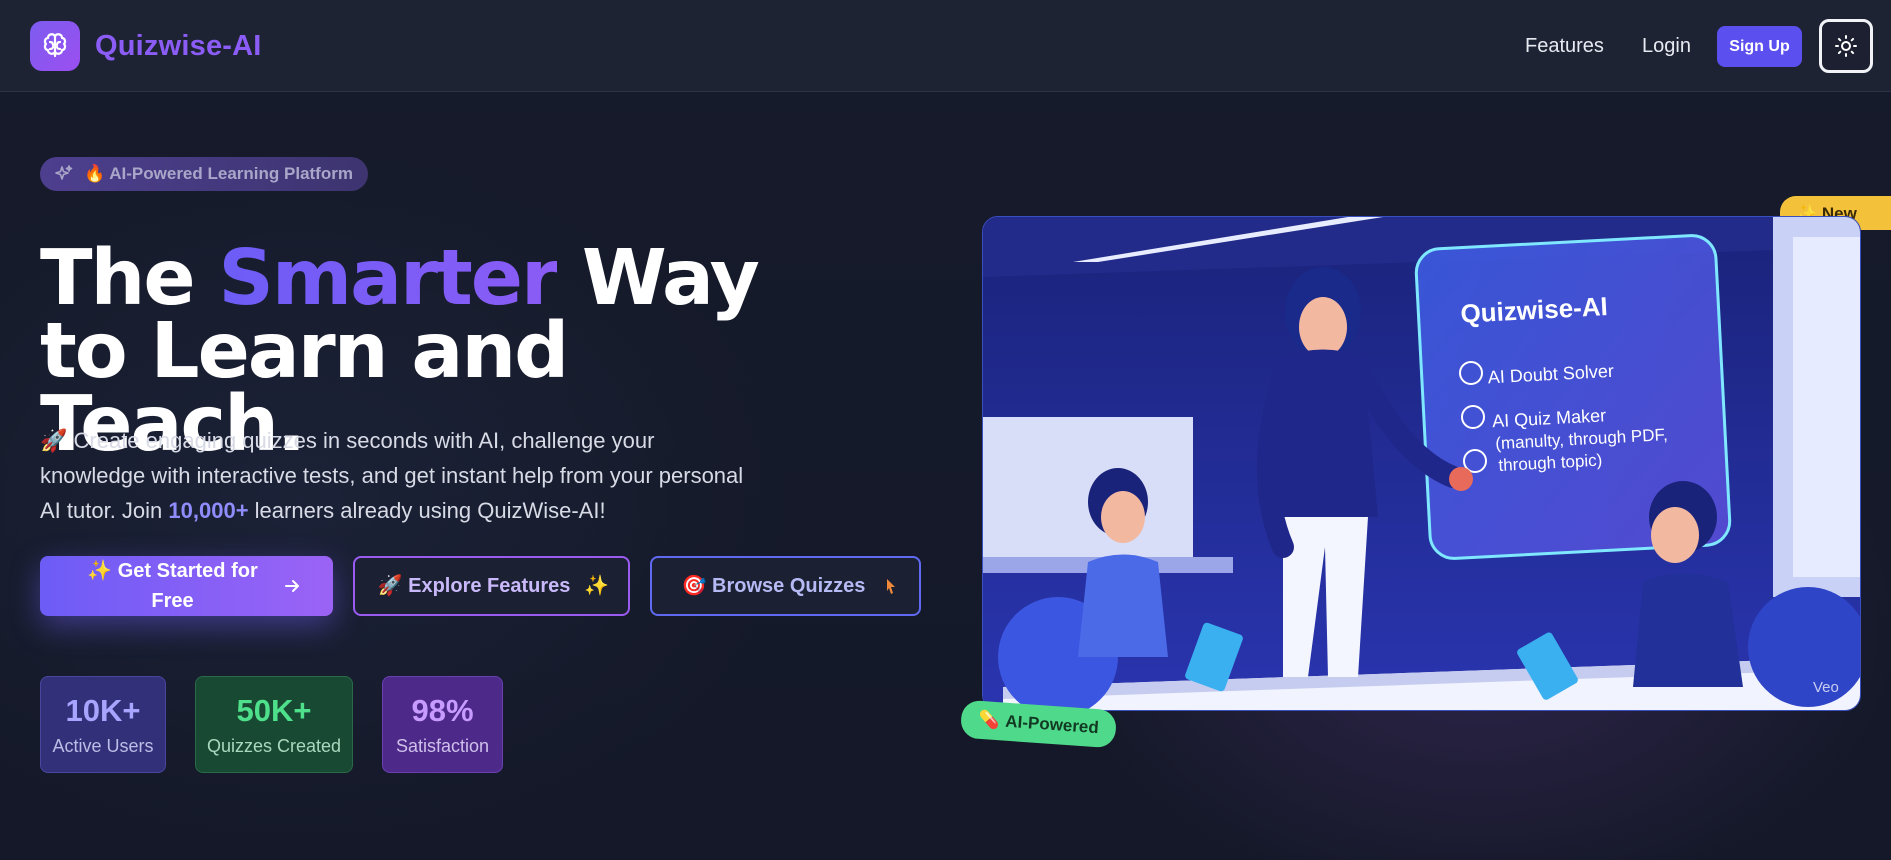  Describe the element at coordinates (474, 586) in the screenshot. I see `explore-features-label: 🚀 Explore Features` at that location.